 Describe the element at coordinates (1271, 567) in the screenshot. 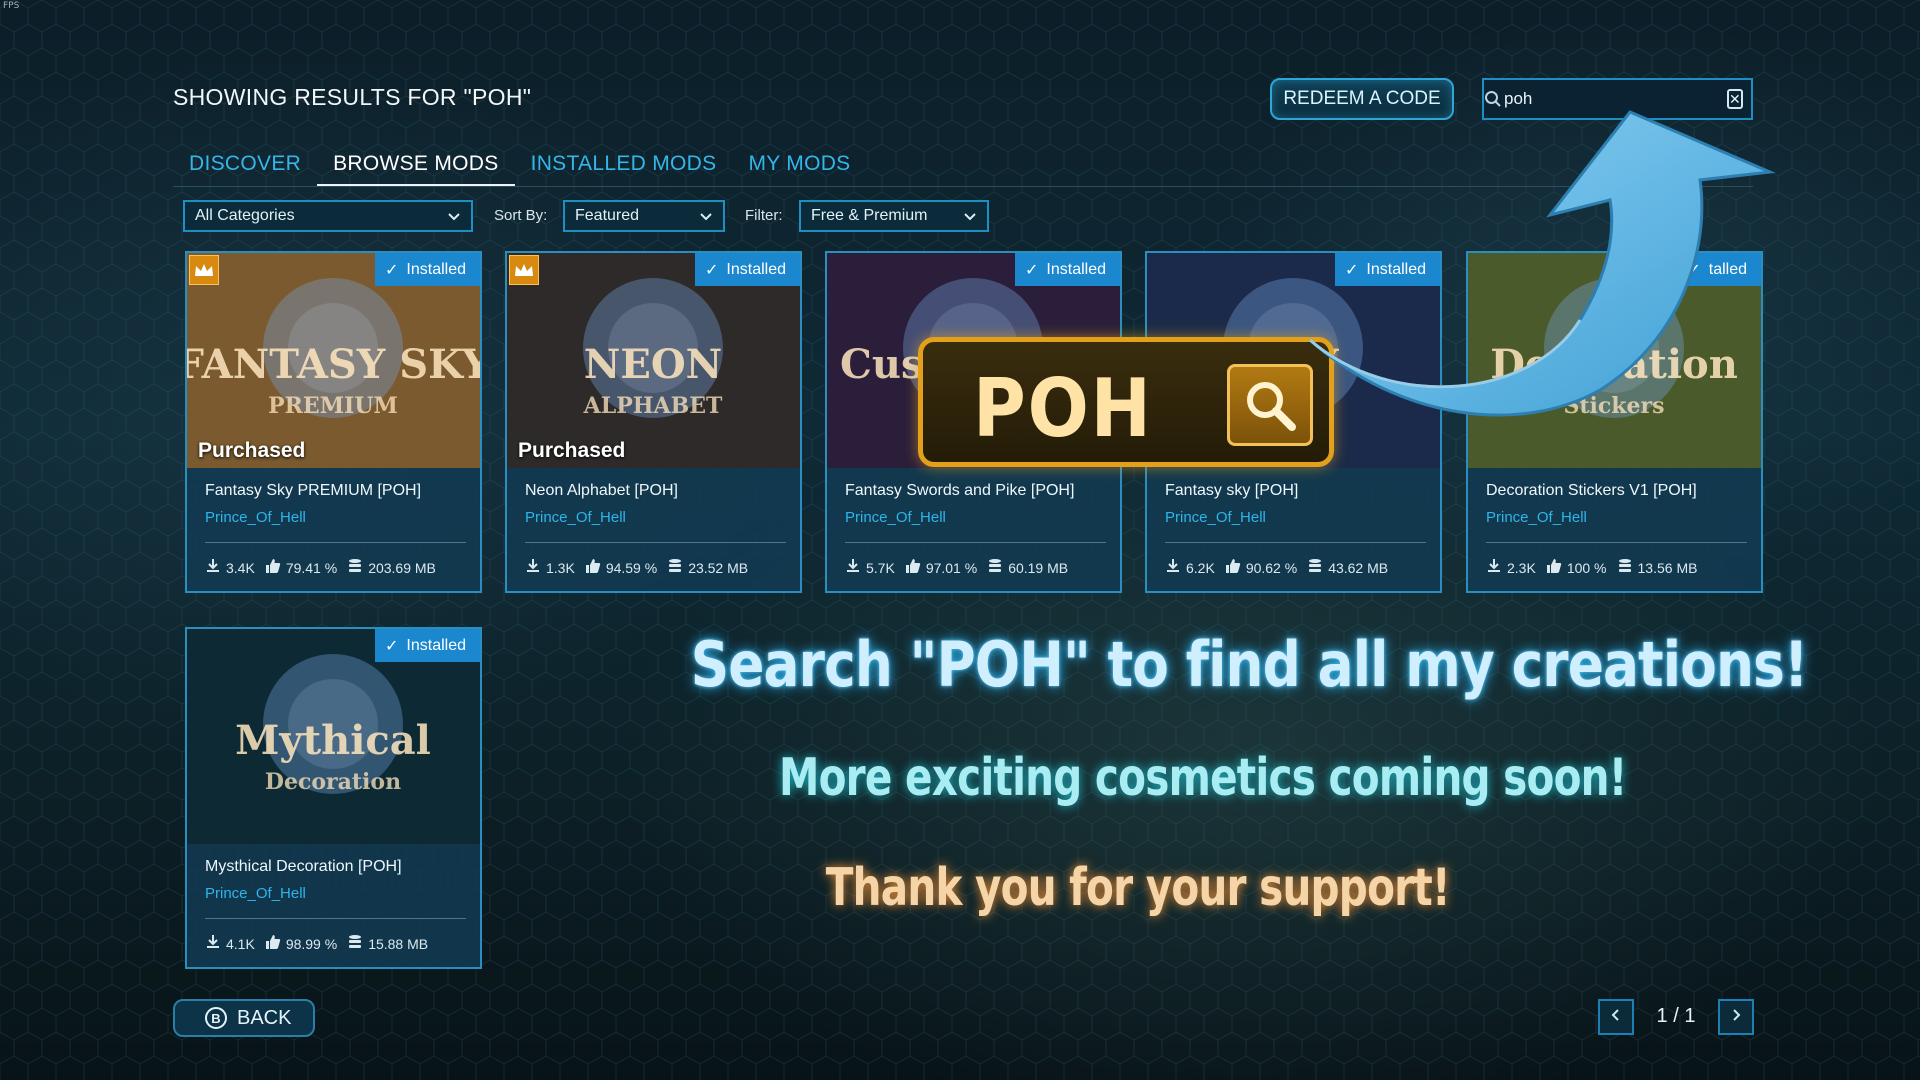

I see `rating-value: 90.62 %` at that location.